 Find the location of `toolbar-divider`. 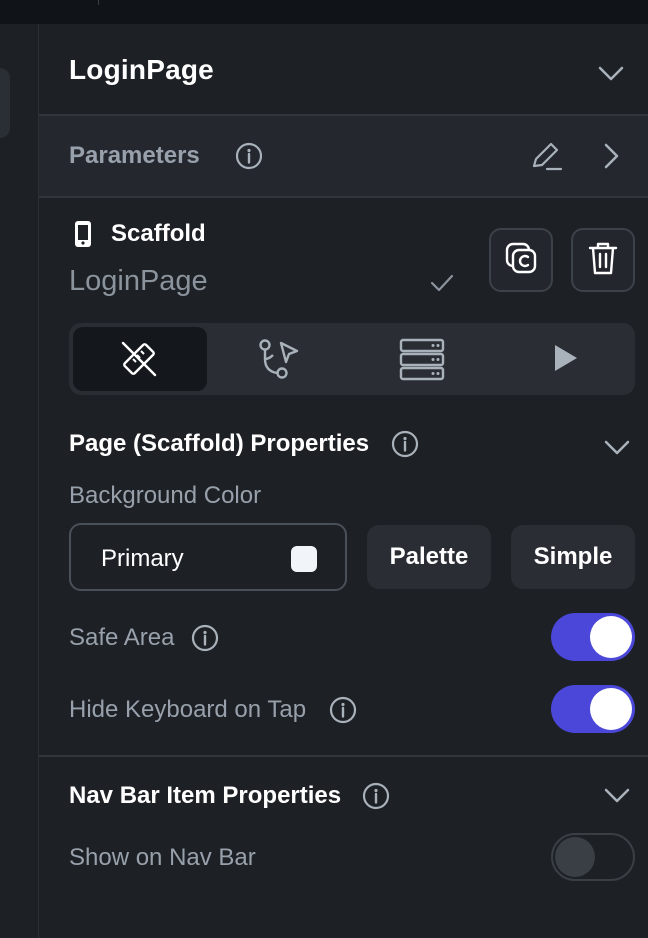

toolbar-divider is located at coordinates (98, 2).